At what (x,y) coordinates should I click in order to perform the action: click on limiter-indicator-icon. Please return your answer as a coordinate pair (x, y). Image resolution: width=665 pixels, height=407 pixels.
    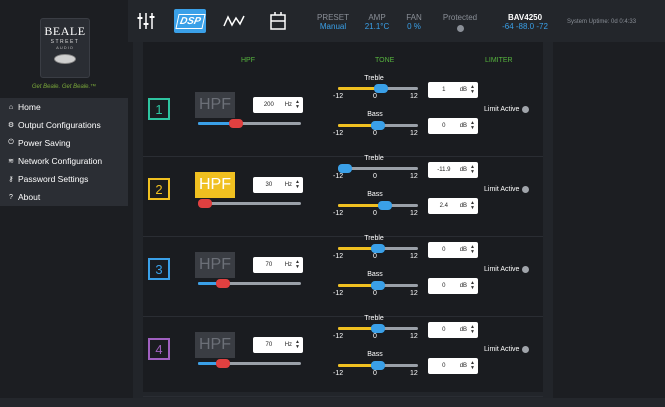
    Looking at the image, I should click on (526, 189).